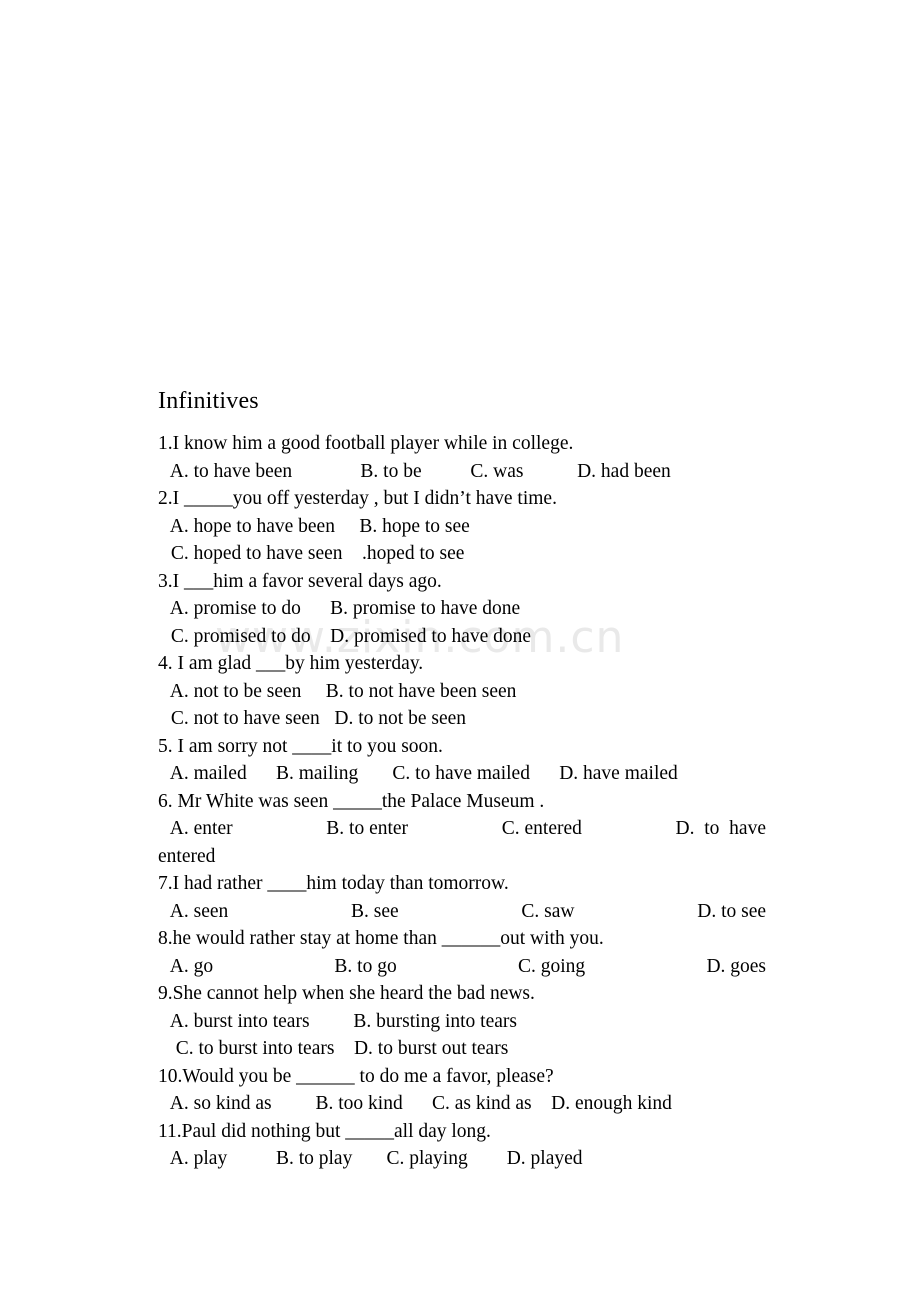 The width and height of the screenshot is (920, 1300). I want to click on question-4-stem: 4. I am glad ___by him yesterday., so click(291, 663).